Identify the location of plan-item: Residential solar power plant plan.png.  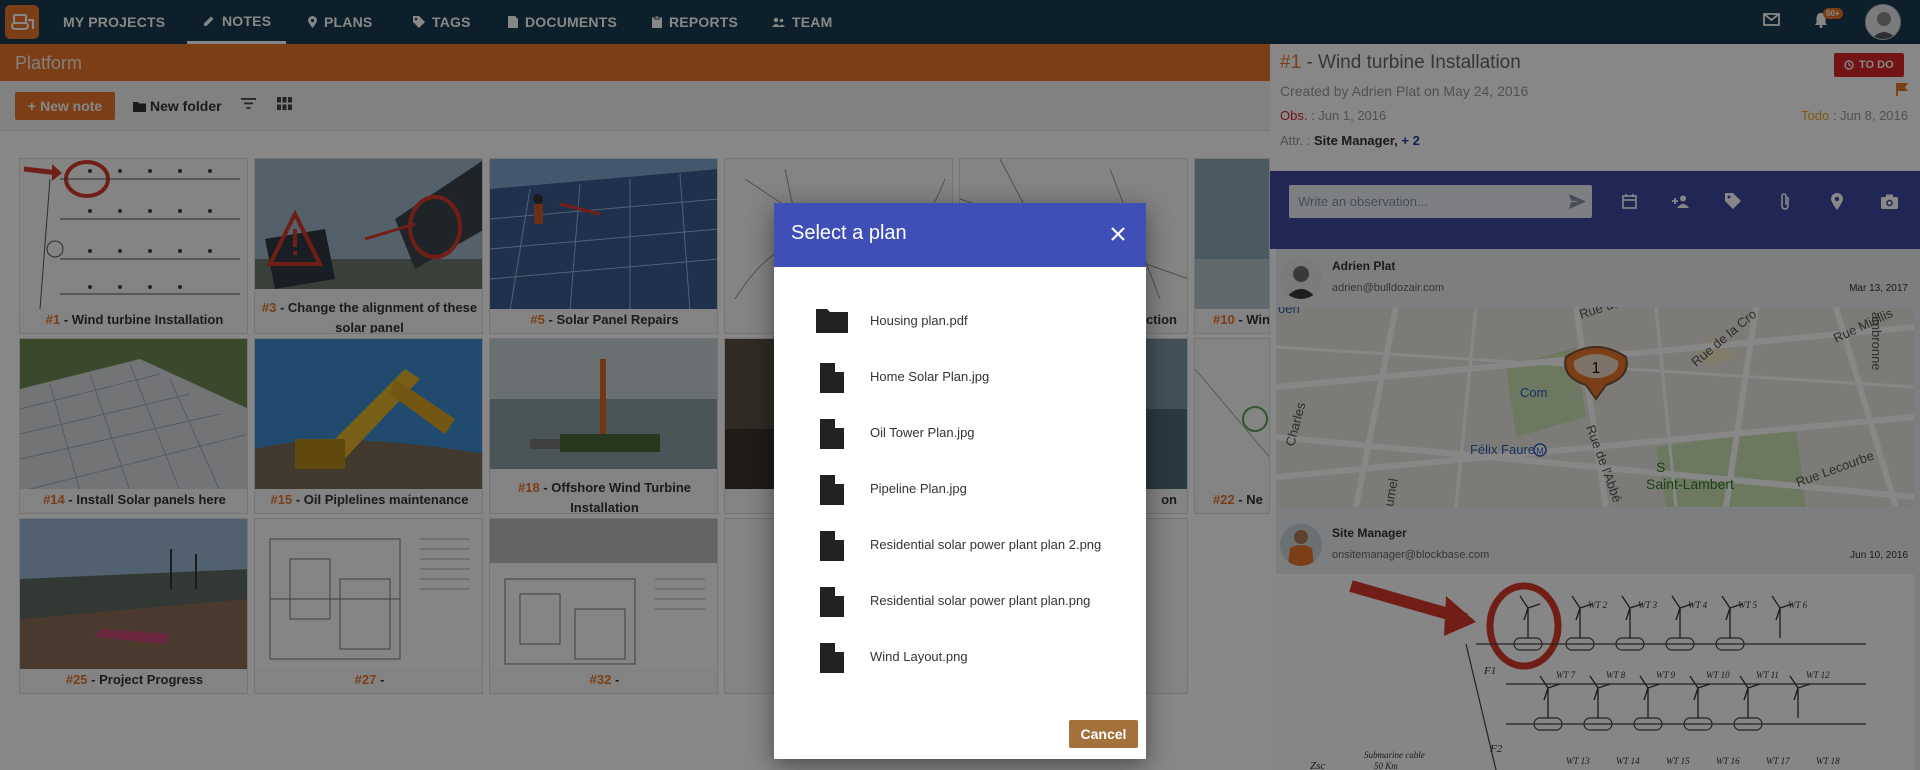
(960, 601).